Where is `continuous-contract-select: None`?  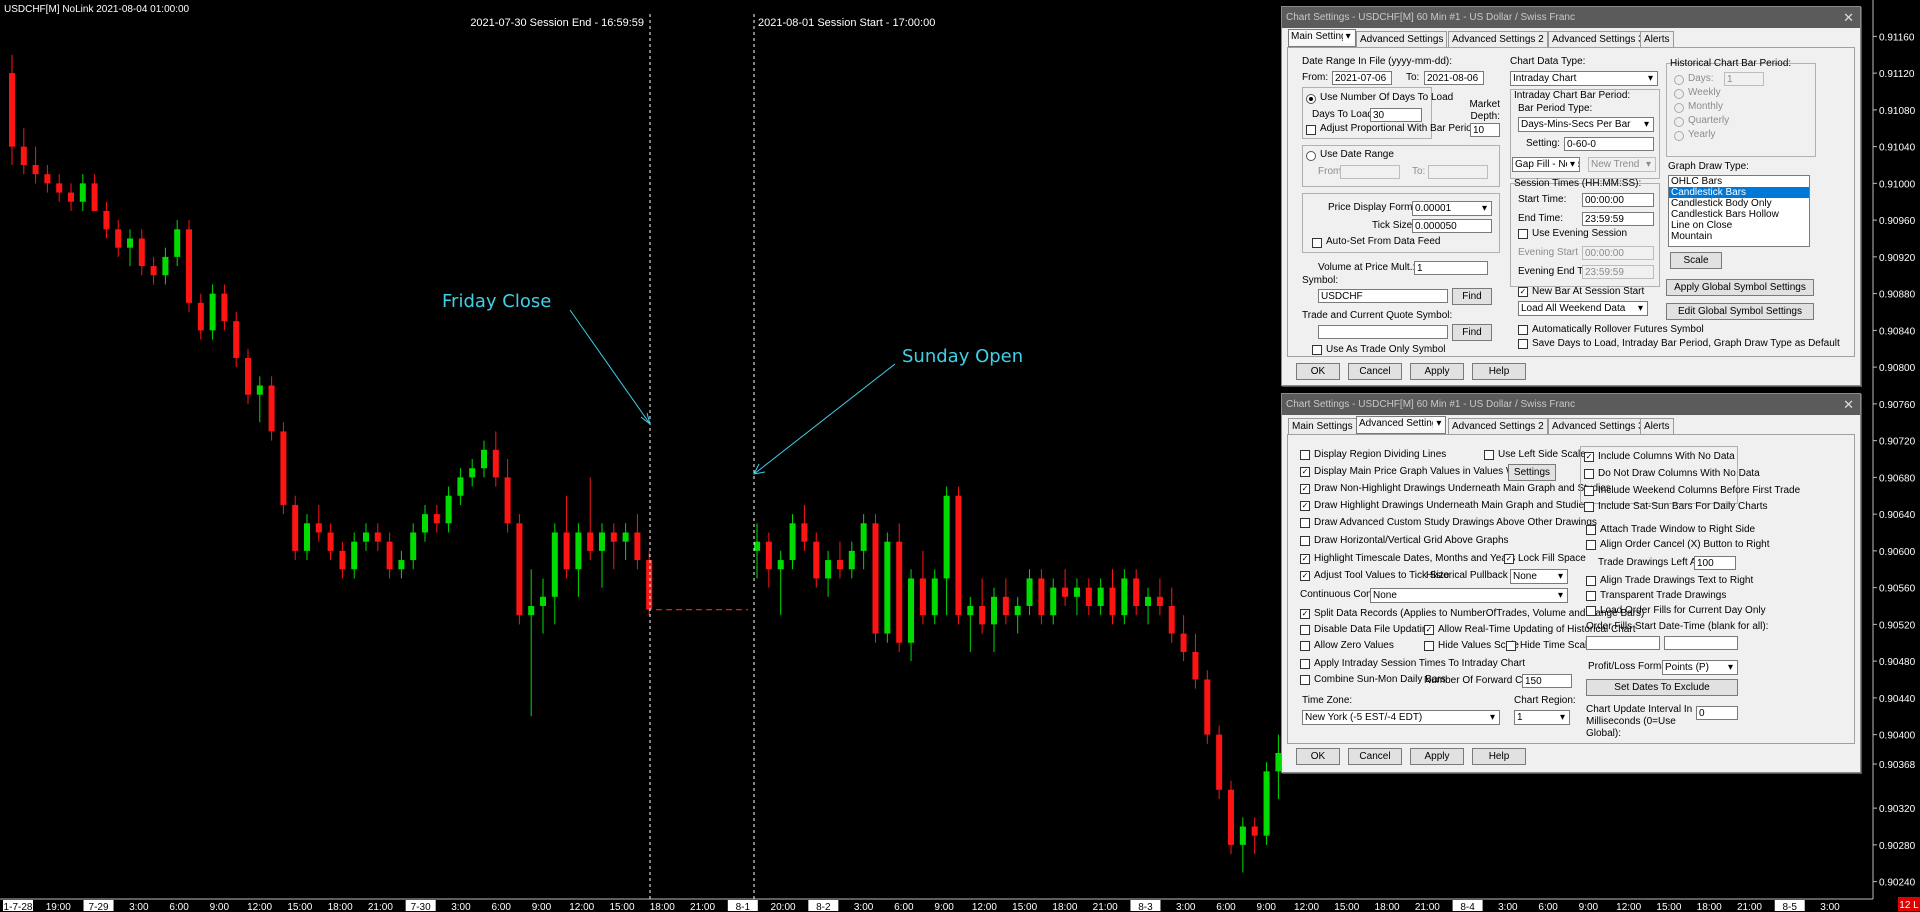 continuous-contract-select: None is located at coordinates (1469, 595).